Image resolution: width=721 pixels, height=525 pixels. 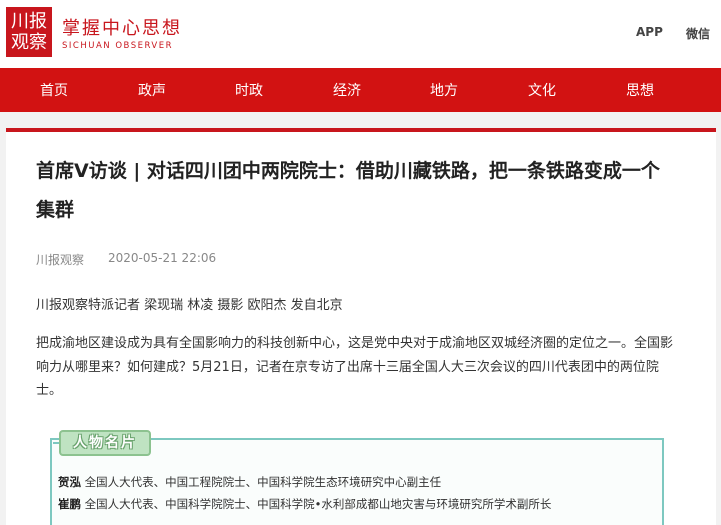 What do you see at coordinates (444, 90) in the screenshot?
I see `nav-item-local: 地方` at bounding box center [444, 90].